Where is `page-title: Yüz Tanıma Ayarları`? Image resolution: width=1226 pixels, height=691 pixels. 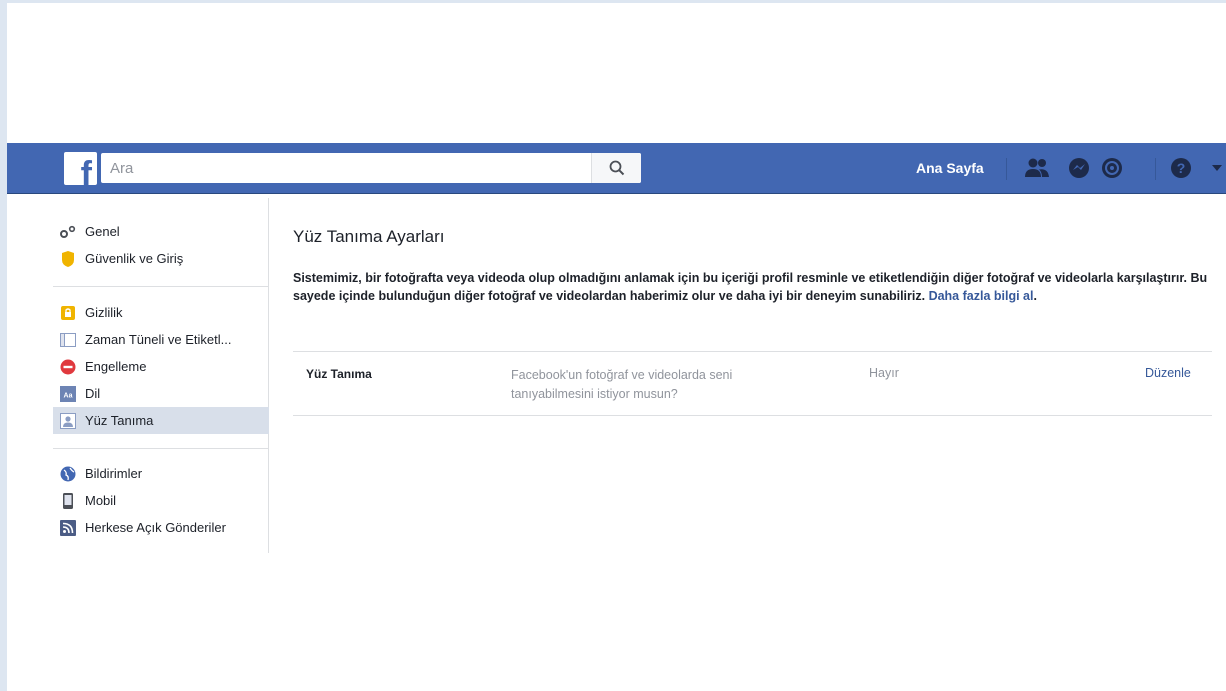
page-title: Yüz Tanıma Ayarları is located at coordinates (369, 236).